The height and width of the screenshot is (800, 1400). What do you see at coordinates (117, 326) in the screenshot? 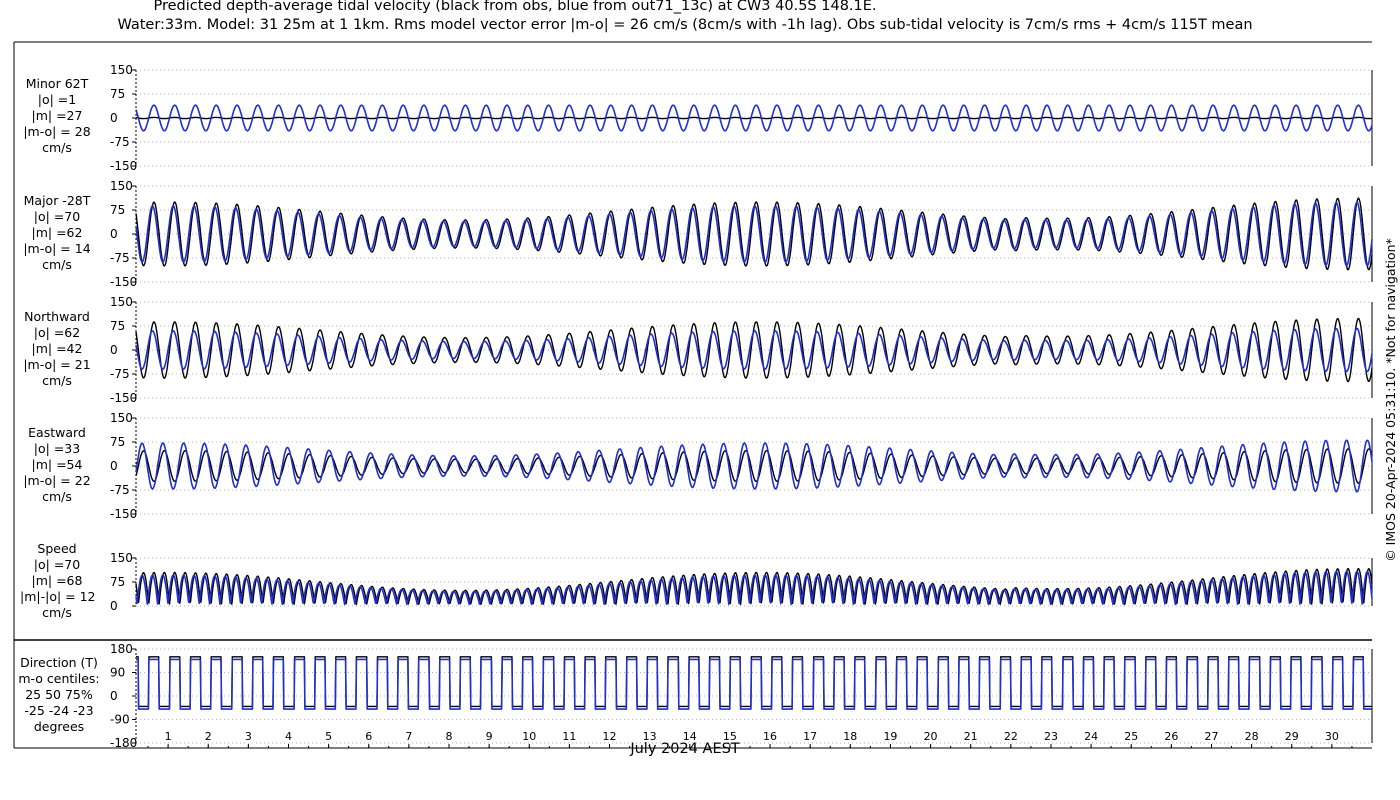
I see `north-ytick-label: 75` at bounding box center [117, 326].